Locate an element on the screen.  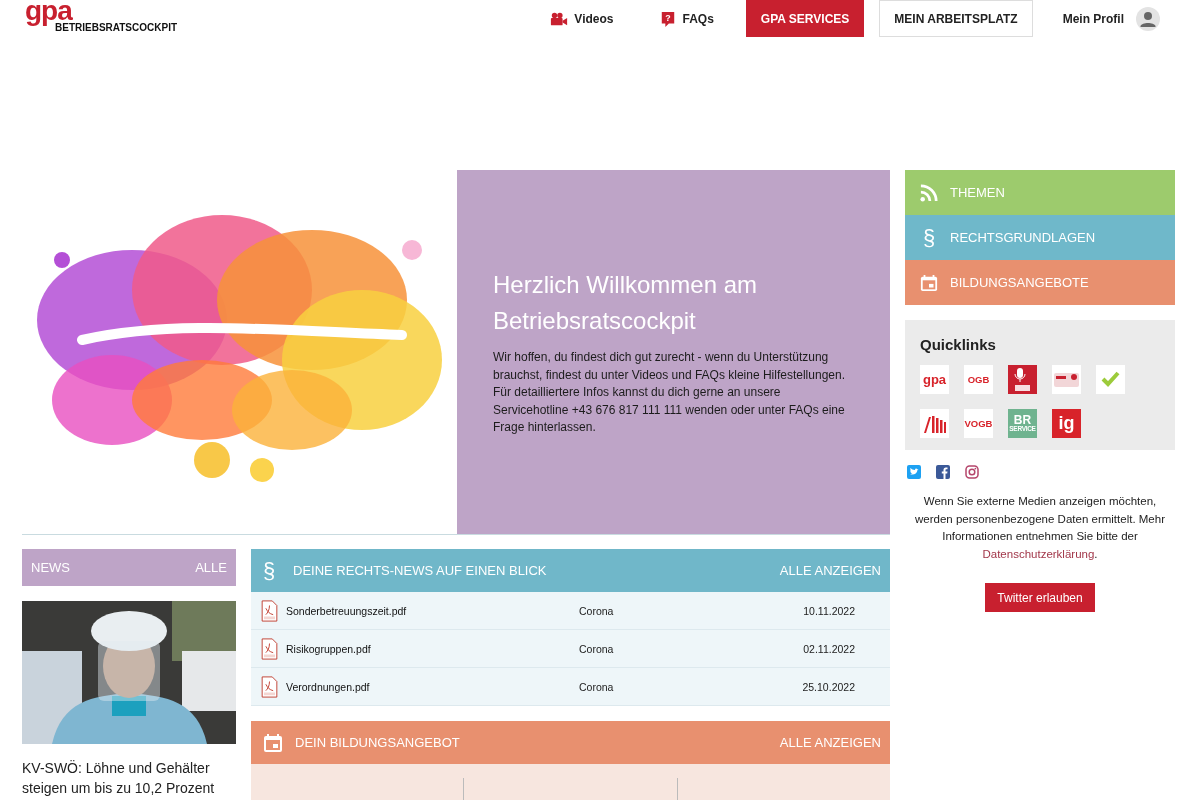
video-camera-icon is located at coordinates (559, 18).